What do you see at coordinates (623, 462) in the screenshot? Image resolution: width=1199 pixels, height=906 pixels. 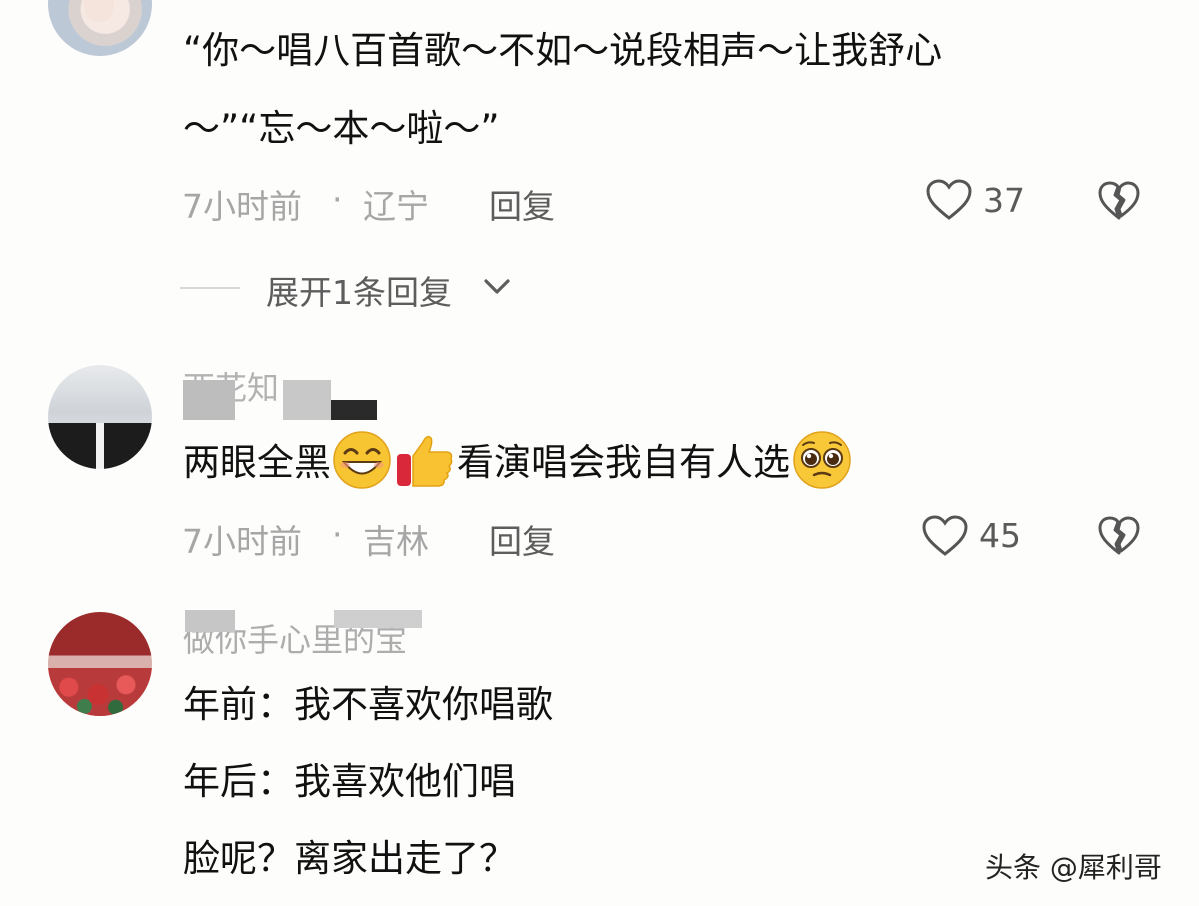 I see `comment-text-part: 看演唱会我自有人选` at bounding box center [623, 462].